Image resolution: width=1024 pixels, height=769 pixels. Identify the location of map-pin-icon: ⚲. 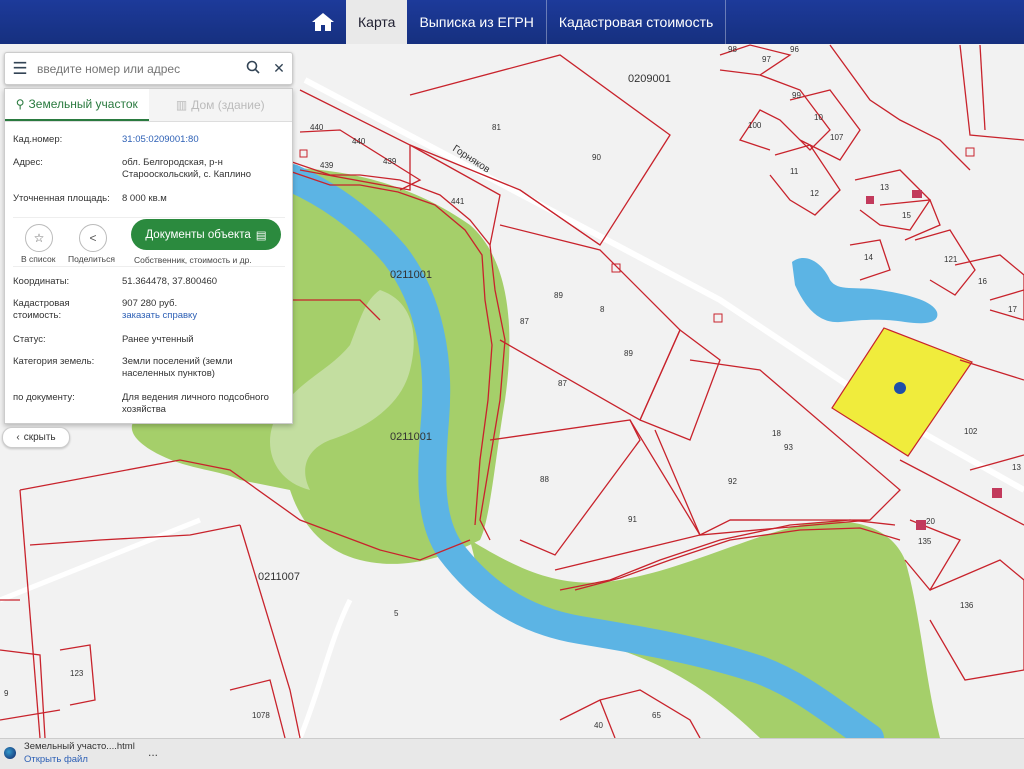
(20, 104).